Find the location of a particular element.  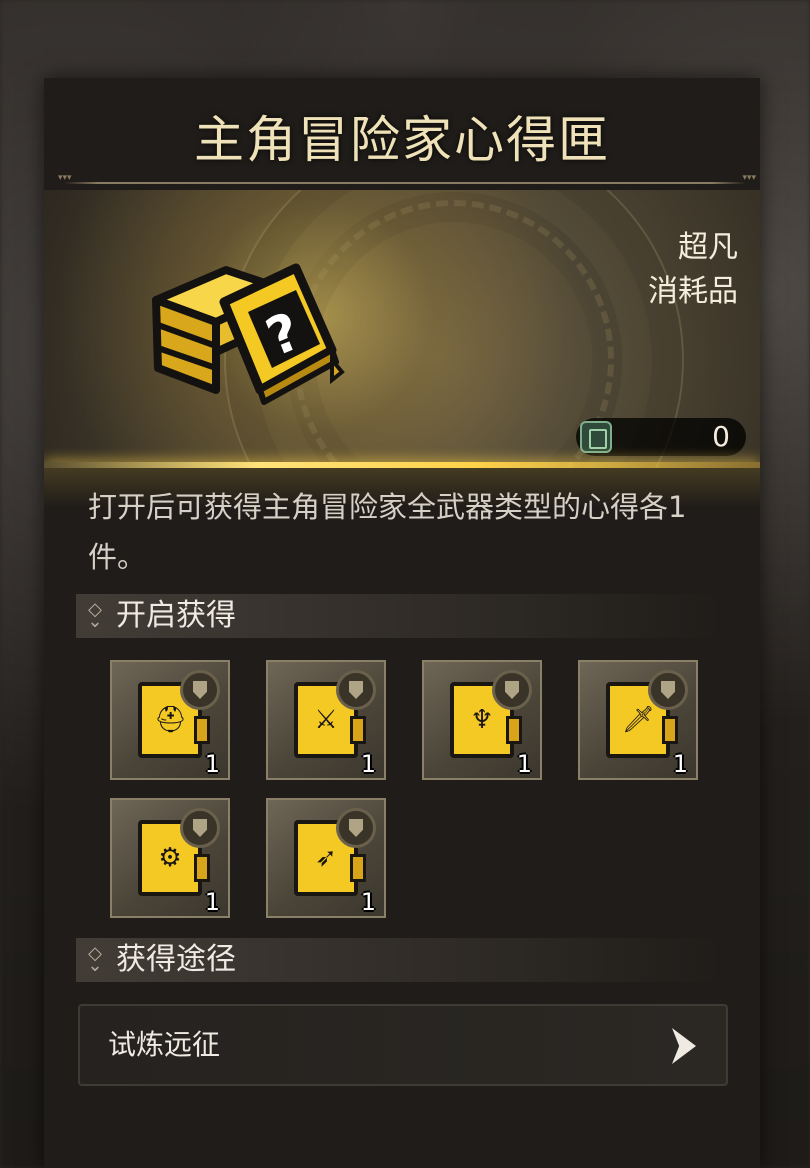

rewards-section-header: ◇ ⌄ 开启获得 is located at coordinates (401, 616).